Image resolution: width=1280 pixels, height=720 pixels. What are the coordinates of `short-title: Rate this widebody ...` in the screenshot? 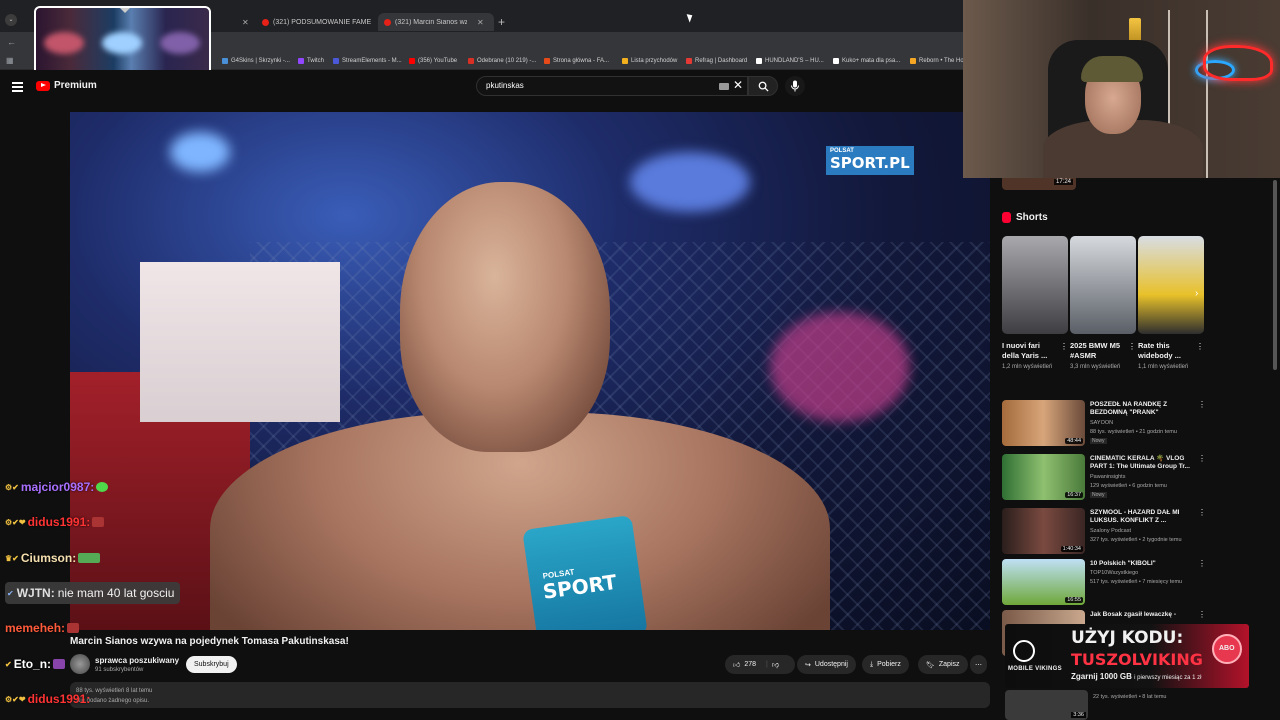 It's located at (1166, 351).